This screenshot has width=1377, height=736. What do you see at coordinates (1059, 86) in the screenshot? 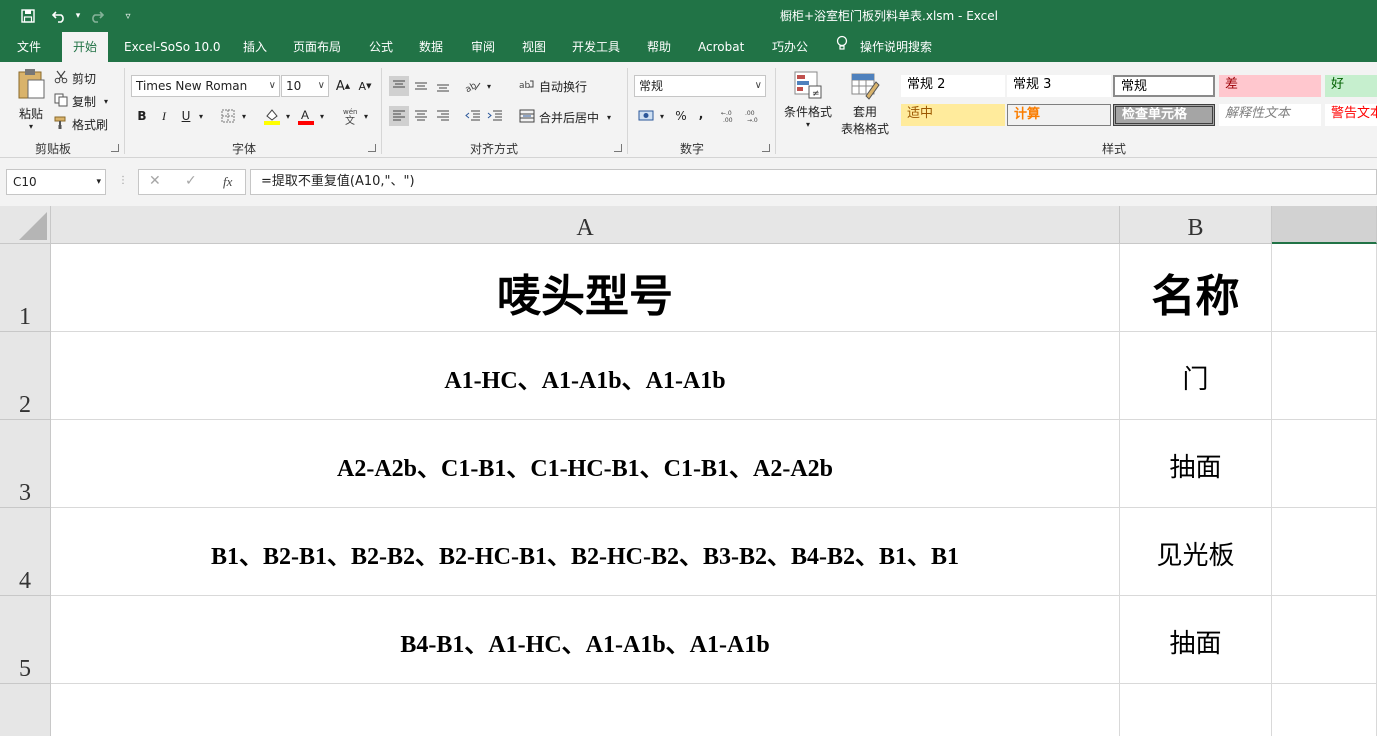
I see `style-normal-3: 常规 3` at bounding box center [1059, 86].